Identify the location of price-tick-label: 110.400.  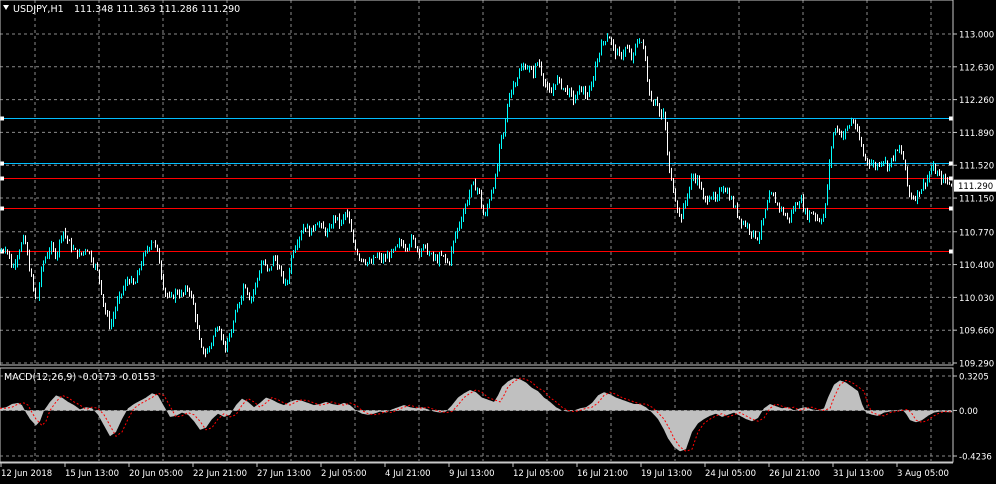
(976, 266).